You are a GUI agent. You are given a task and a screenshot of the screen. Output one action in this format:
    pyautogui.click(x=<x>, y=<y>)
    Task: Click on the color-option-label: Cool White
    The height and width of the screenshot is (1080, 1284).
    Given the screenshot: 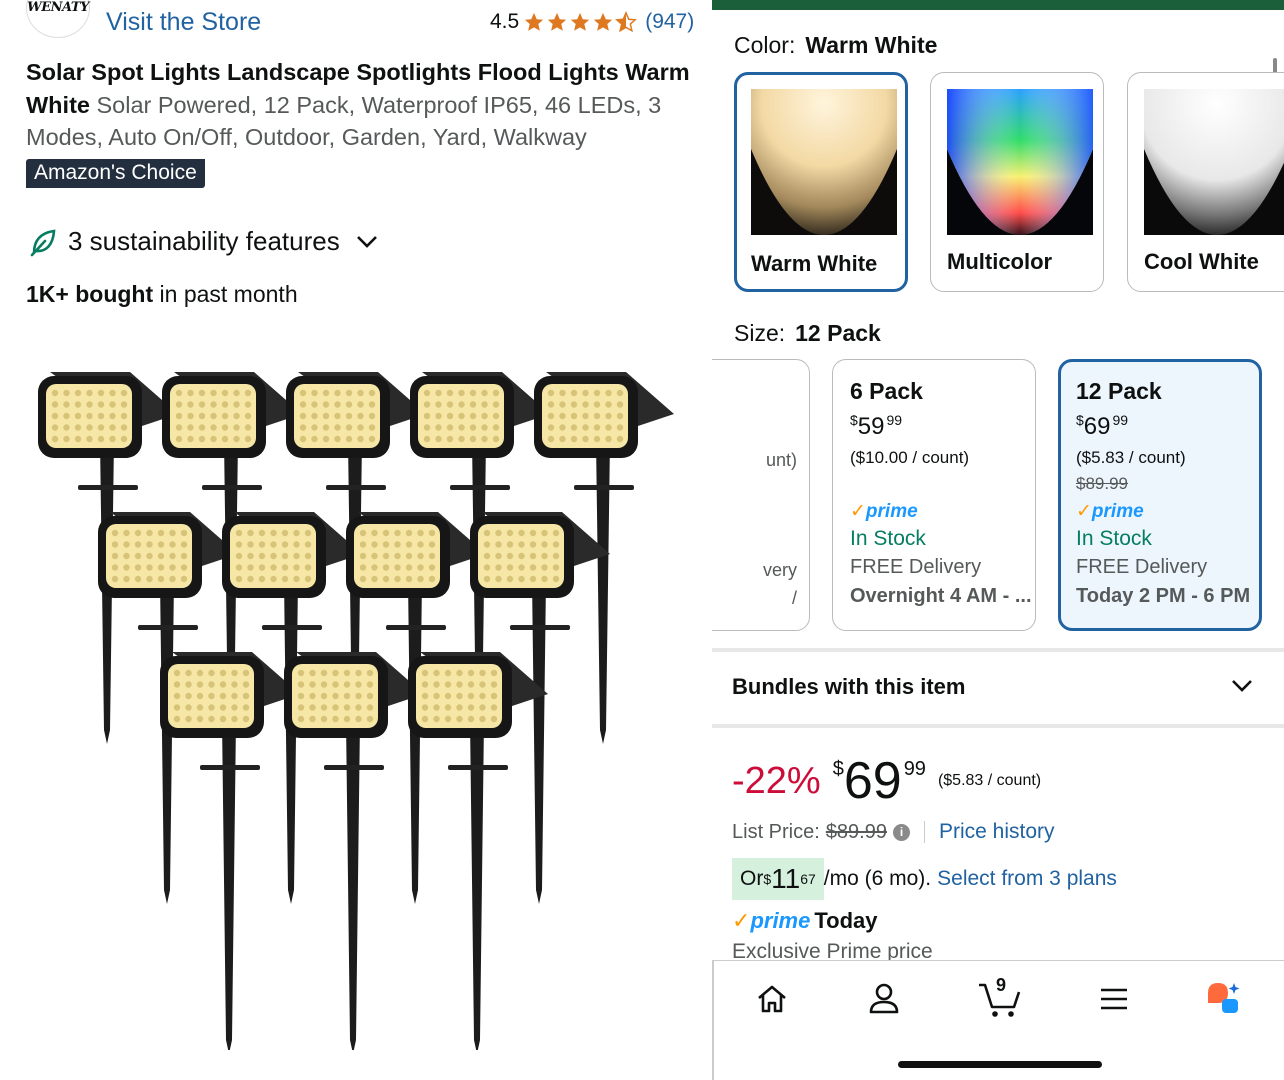 What is the action you would take?
    pyautogui.click(x=1201, y=261)
    